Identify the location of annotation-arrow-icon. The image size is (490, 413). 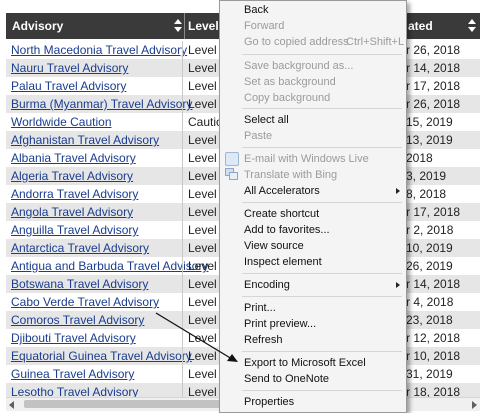
(196, 337).